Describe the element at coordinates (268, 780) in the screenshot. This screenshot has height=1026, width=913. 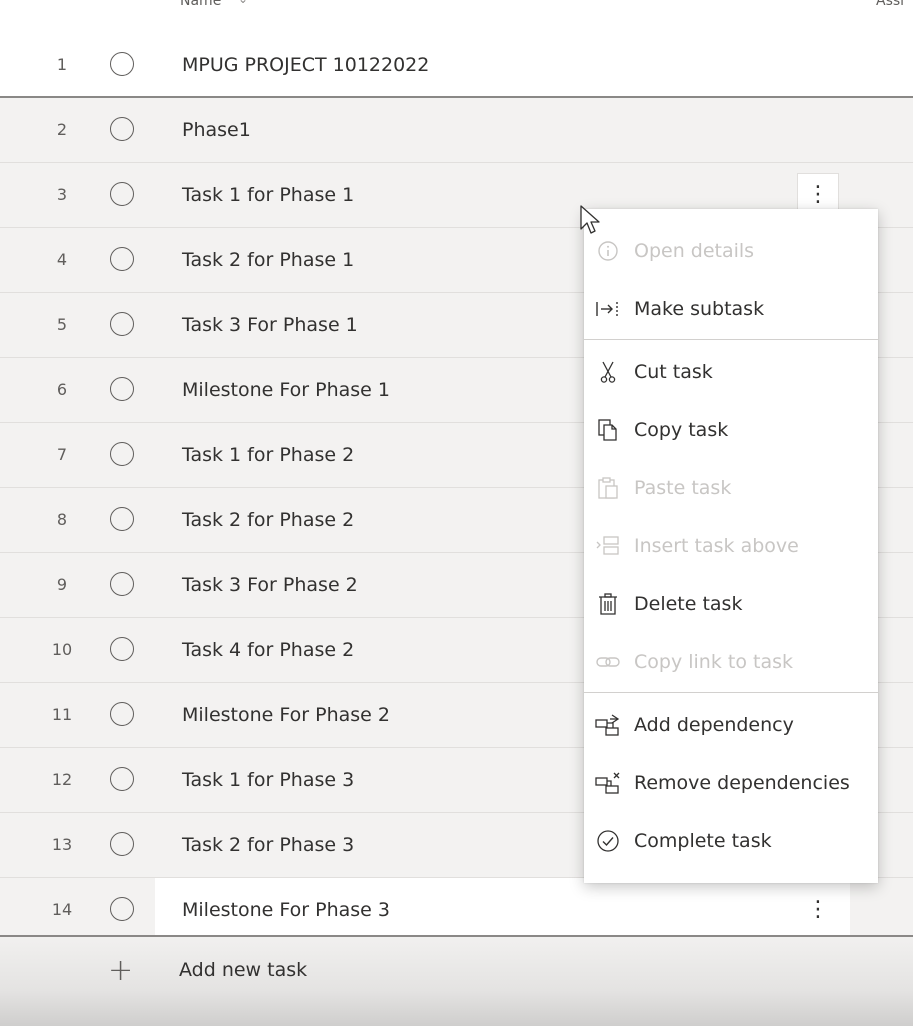
I see `task-title: Task 1 for Phase 3` at that location.